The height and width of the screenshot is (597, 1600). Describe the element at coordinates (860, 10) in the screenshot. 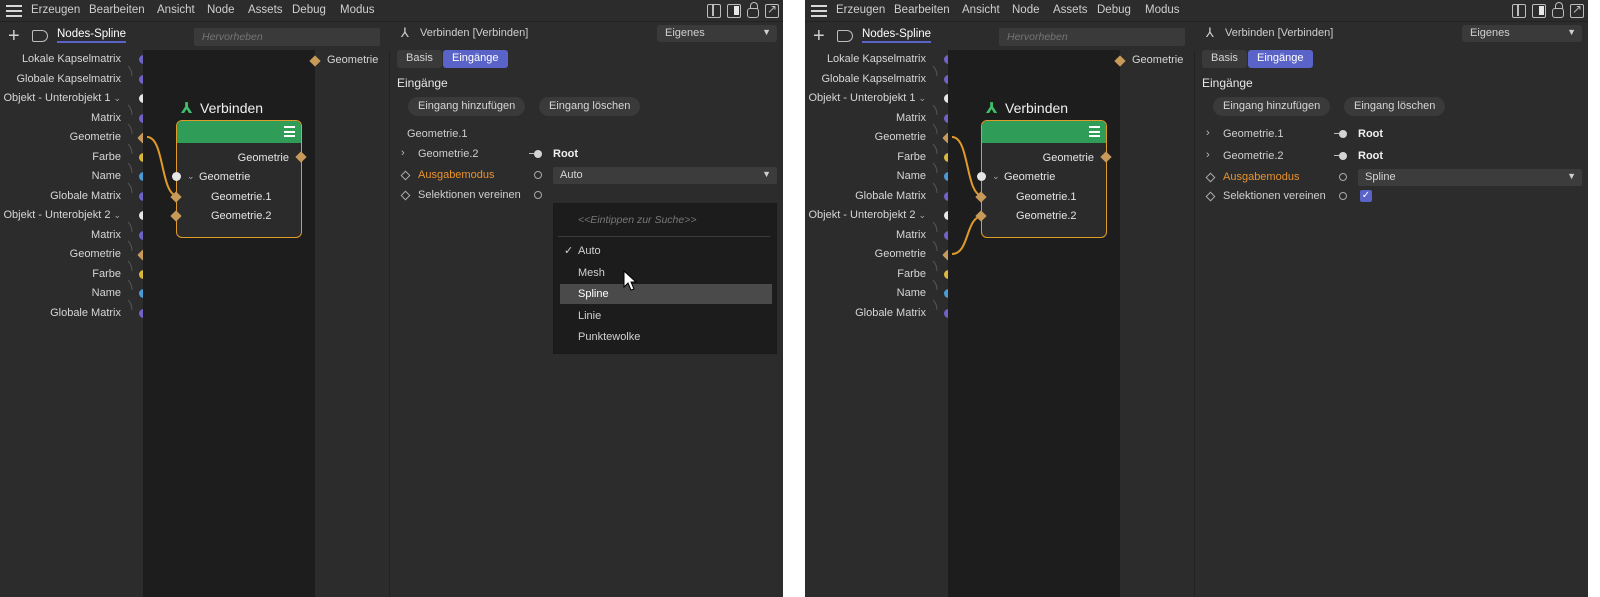

I see `menu-erzeugen: Erzeugen` at that location.